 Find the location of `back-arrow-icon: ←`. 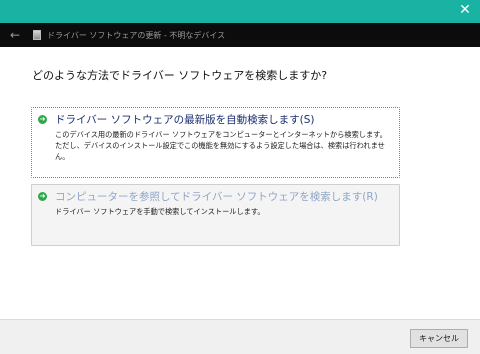

back-arrow-icon: ← is located at coordinates (15, 35).